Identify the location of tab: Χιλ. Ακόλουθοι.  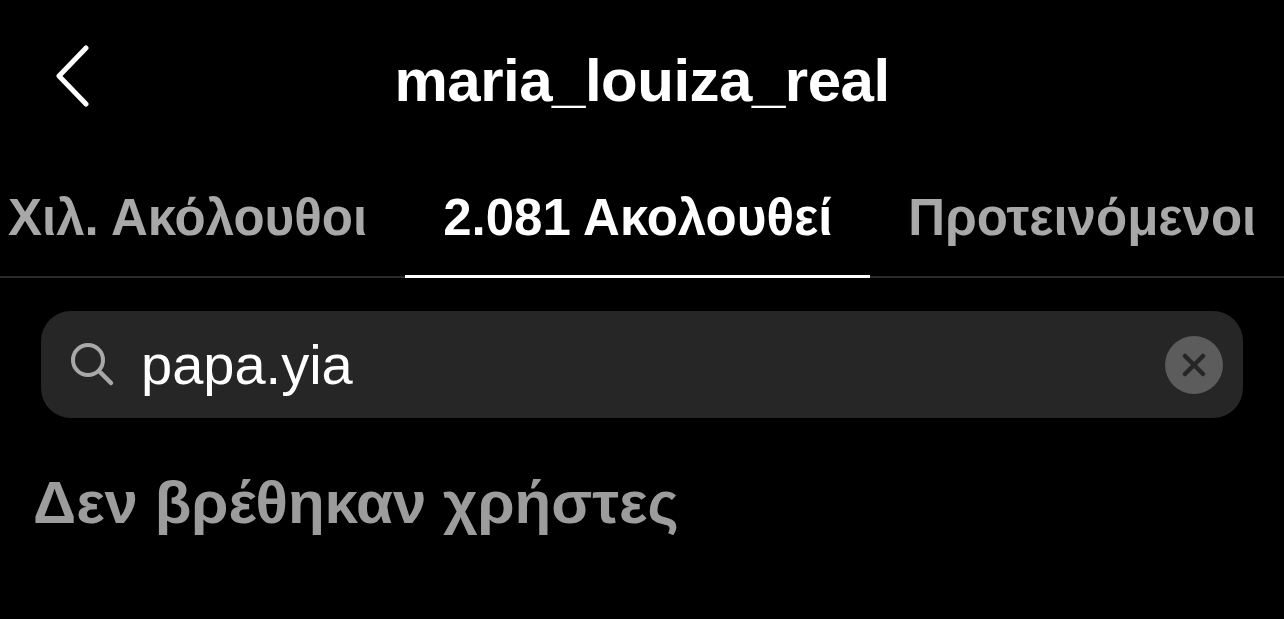
(203, 219).